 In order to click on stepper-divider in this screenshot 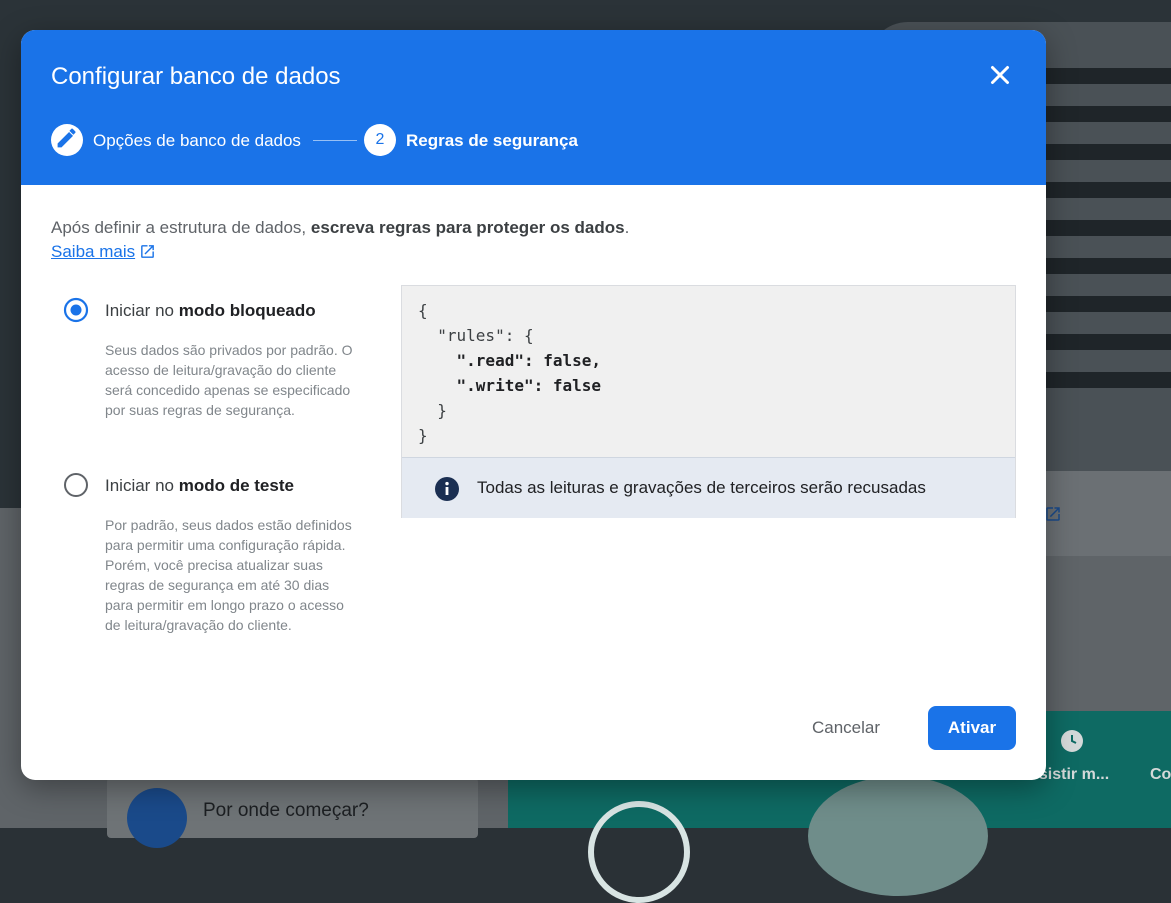, I will do `click(335, 140)`.